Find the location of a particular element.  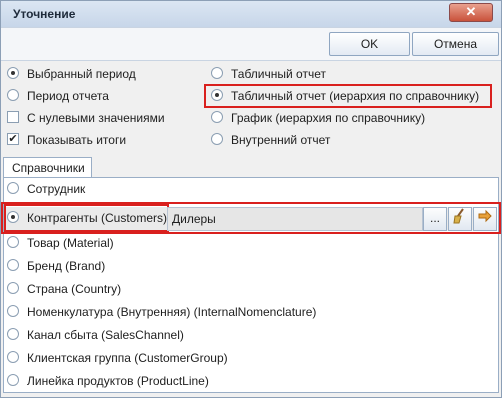

close-button: ✕ is located at coordinates (471, 12).